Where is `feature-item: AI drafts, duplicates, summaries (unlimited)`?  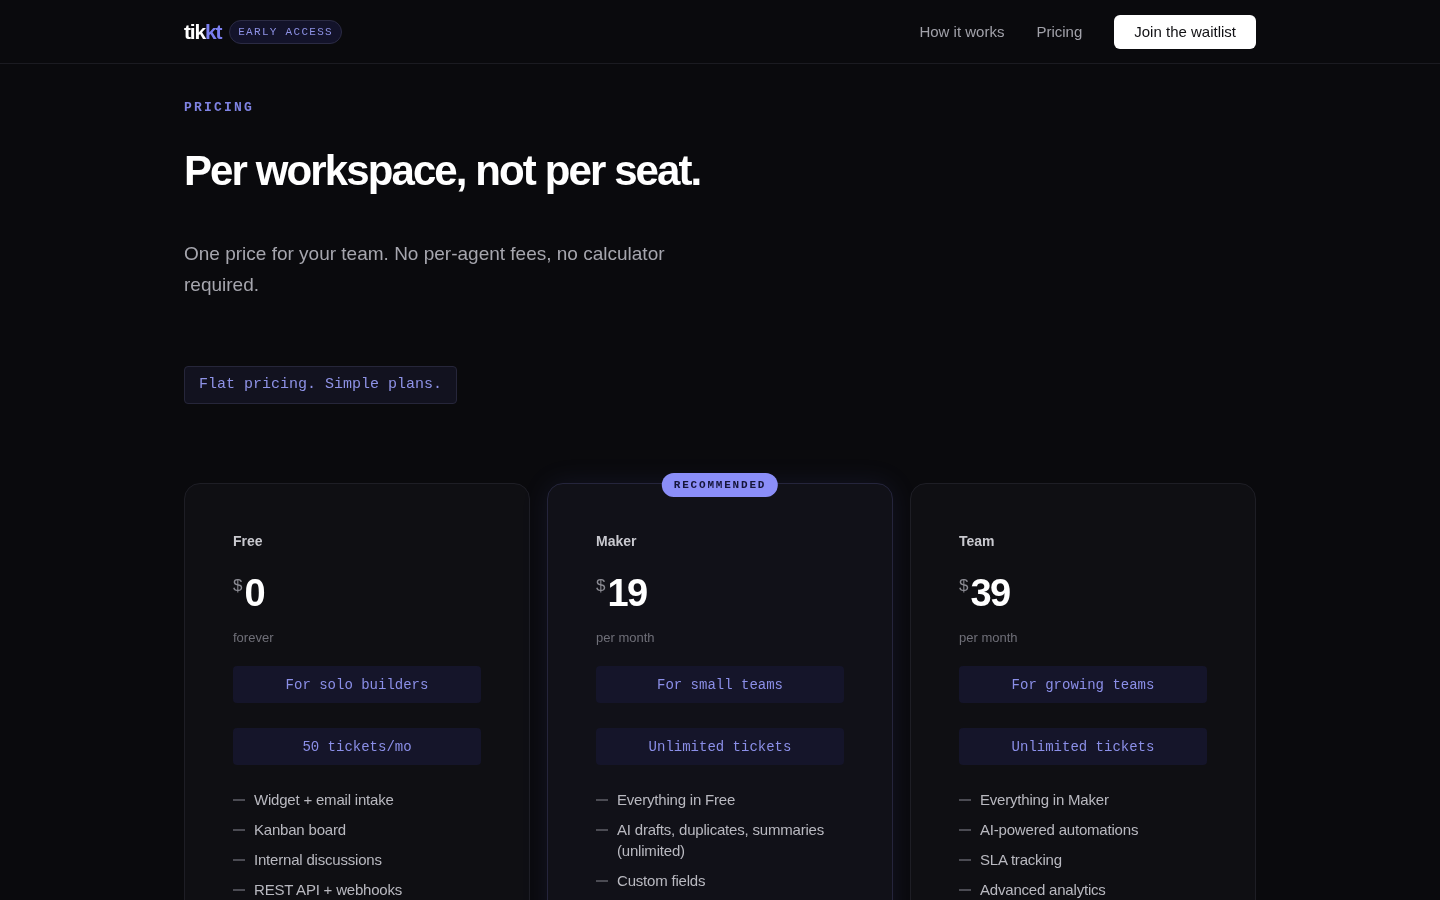
feature-item: AI drafts, duplicates, summaries (unlimited) is located at coordinates (721, 840).